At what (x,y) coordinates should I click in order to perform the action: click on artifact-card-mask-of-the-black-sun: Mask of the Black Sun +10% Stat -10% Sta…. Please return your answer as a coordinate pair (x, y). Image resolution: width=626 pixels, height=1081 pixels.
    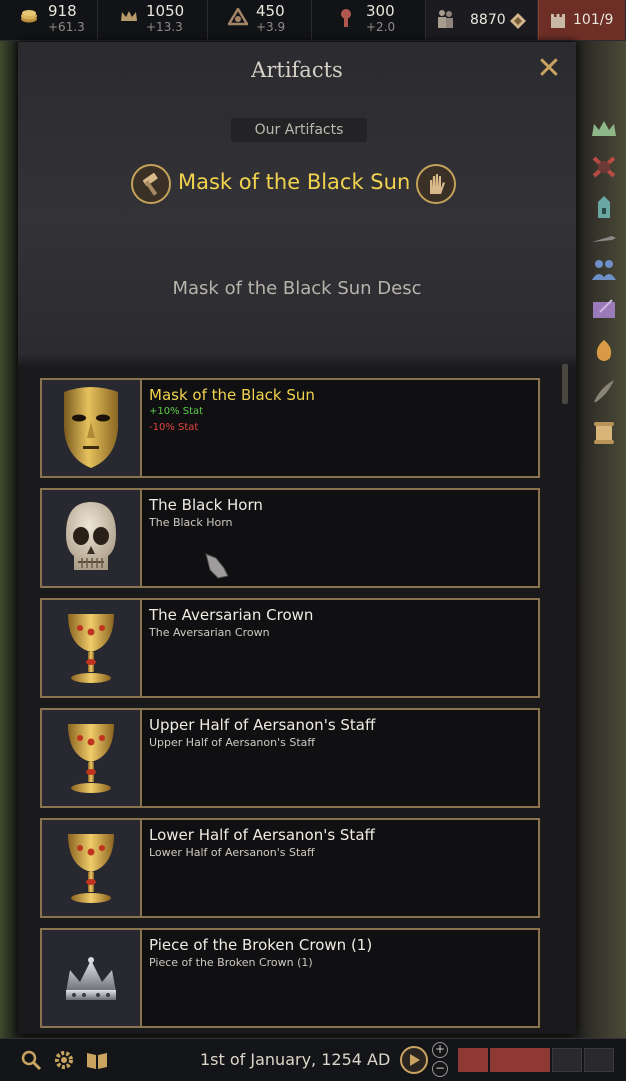
    Looking at the image, I should click on (290, 428).